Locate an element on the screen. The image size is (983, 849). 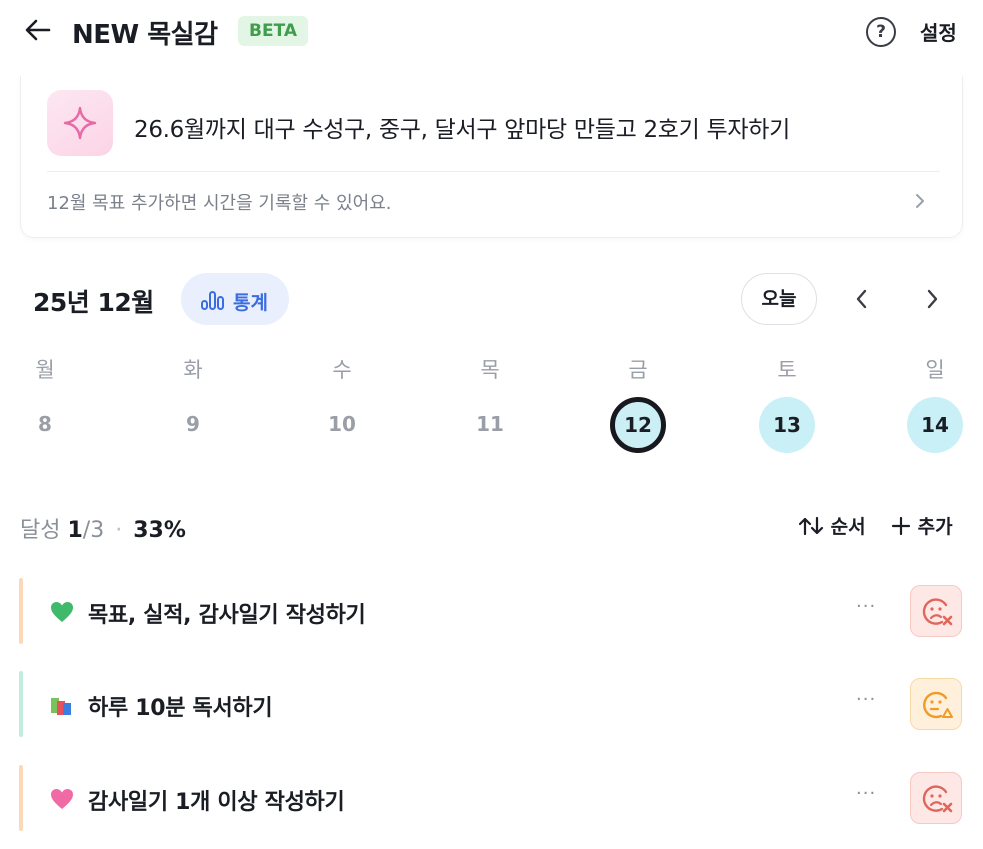
goal-subtitle: 12월 목표 추가하면 시간을 기록할 수 있어요. is located at coordinates (219, 203).